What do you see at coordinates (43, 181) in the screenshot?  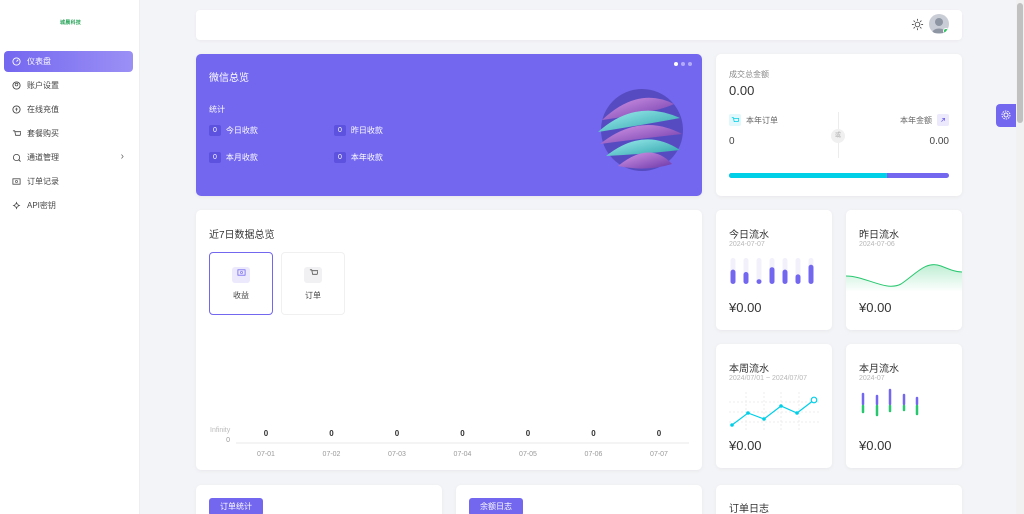 I see `sidebar-item-label: 订单记录` at bounding box center [43, 181].